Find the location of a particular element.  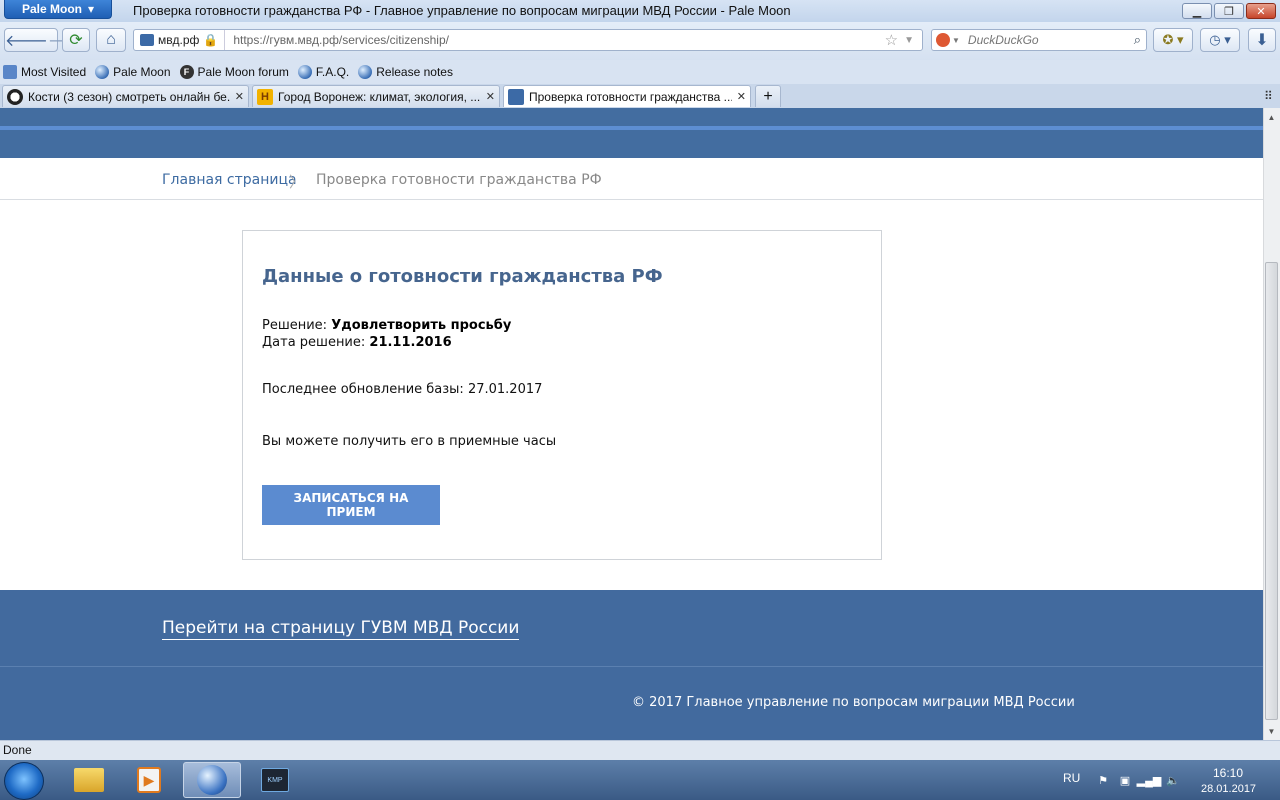

bookmark-label: F.A.Q. is located at coordinates (332, 72).